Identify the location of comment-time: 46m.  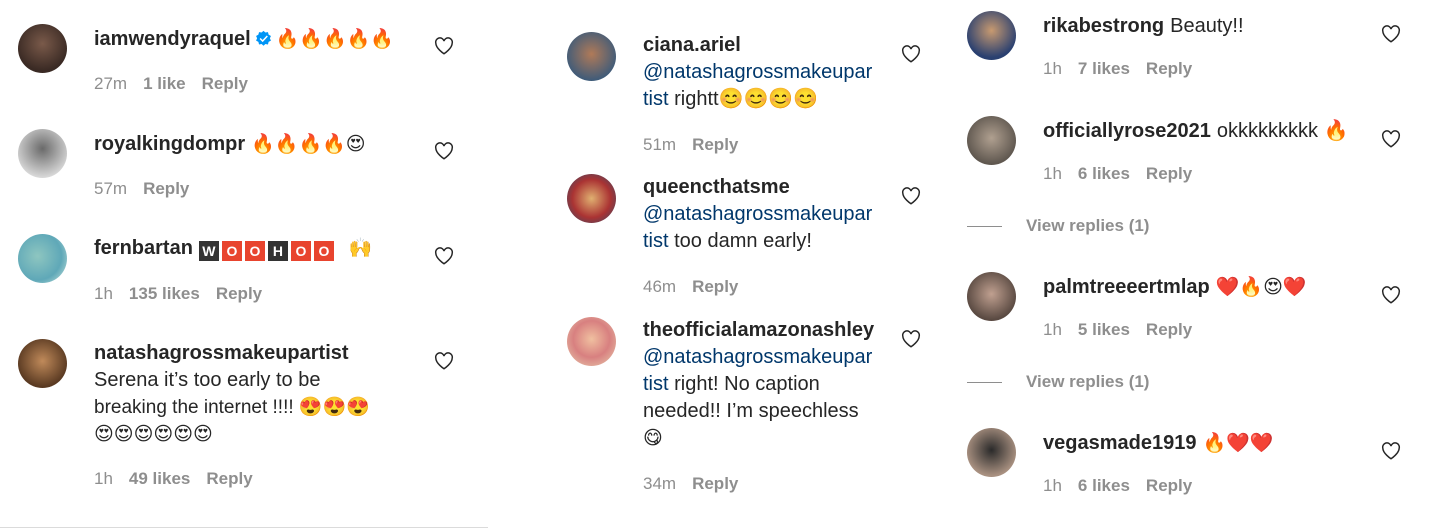
(659, 286).